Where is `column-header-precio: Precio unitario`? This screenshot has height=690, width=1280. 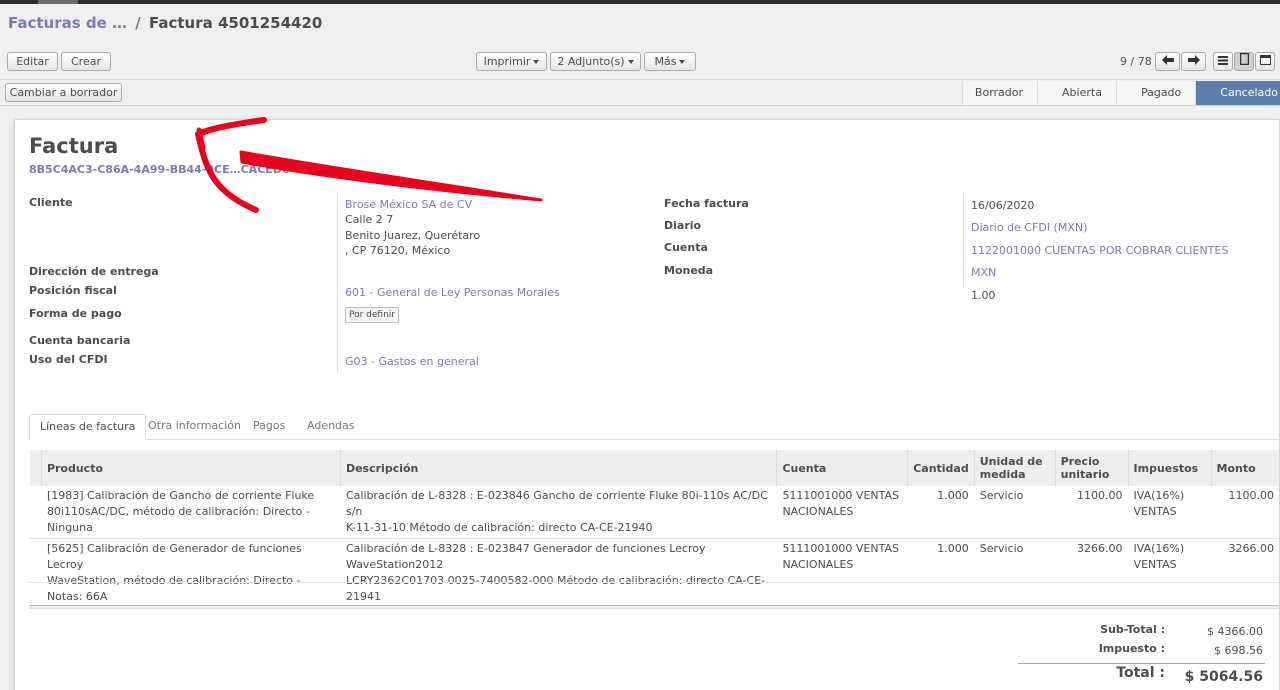 column-header-precio: Precio unitario is located at coordinates (1091, 468).